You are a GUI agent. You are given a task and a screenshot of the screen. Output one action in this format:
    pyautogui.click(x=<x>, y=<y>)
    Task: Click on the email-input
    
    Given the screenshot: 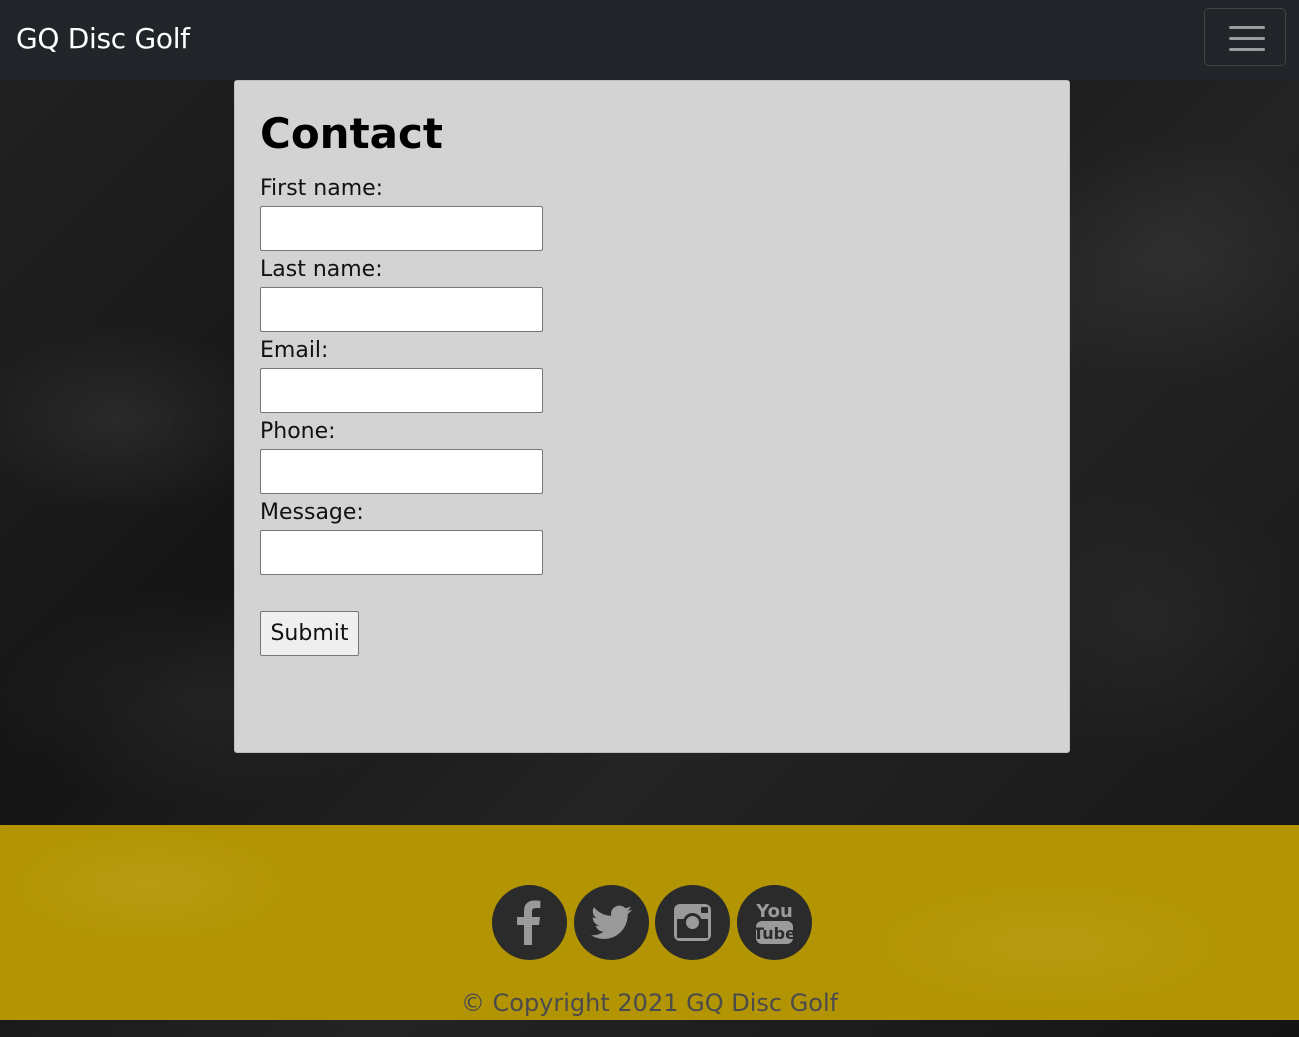 What is the action you would take?
    pyautogui.click(x=401, y=390)
    